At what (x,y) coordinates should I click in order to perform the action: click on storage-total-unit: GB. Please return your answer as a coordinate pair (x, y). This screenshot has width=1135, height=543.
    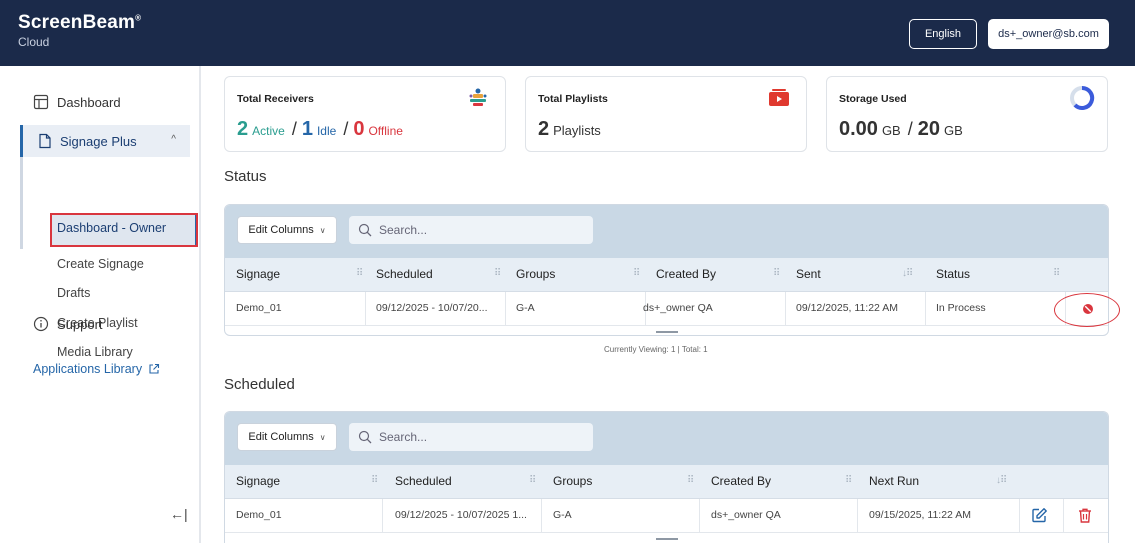
    Looking at the image, I should click on (953, 130).